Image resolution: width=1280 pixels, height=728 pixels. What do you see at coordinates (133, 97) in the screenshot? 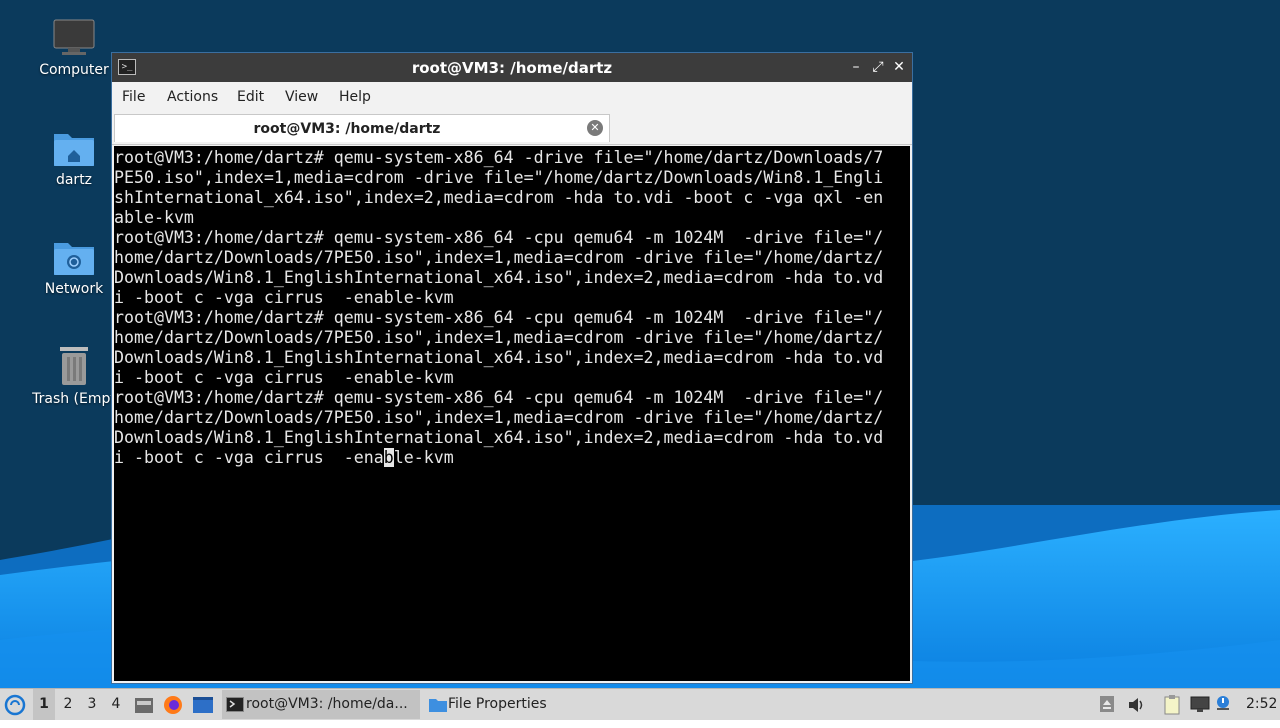
I see `menu-file: File` at bounding box center [133, 97].